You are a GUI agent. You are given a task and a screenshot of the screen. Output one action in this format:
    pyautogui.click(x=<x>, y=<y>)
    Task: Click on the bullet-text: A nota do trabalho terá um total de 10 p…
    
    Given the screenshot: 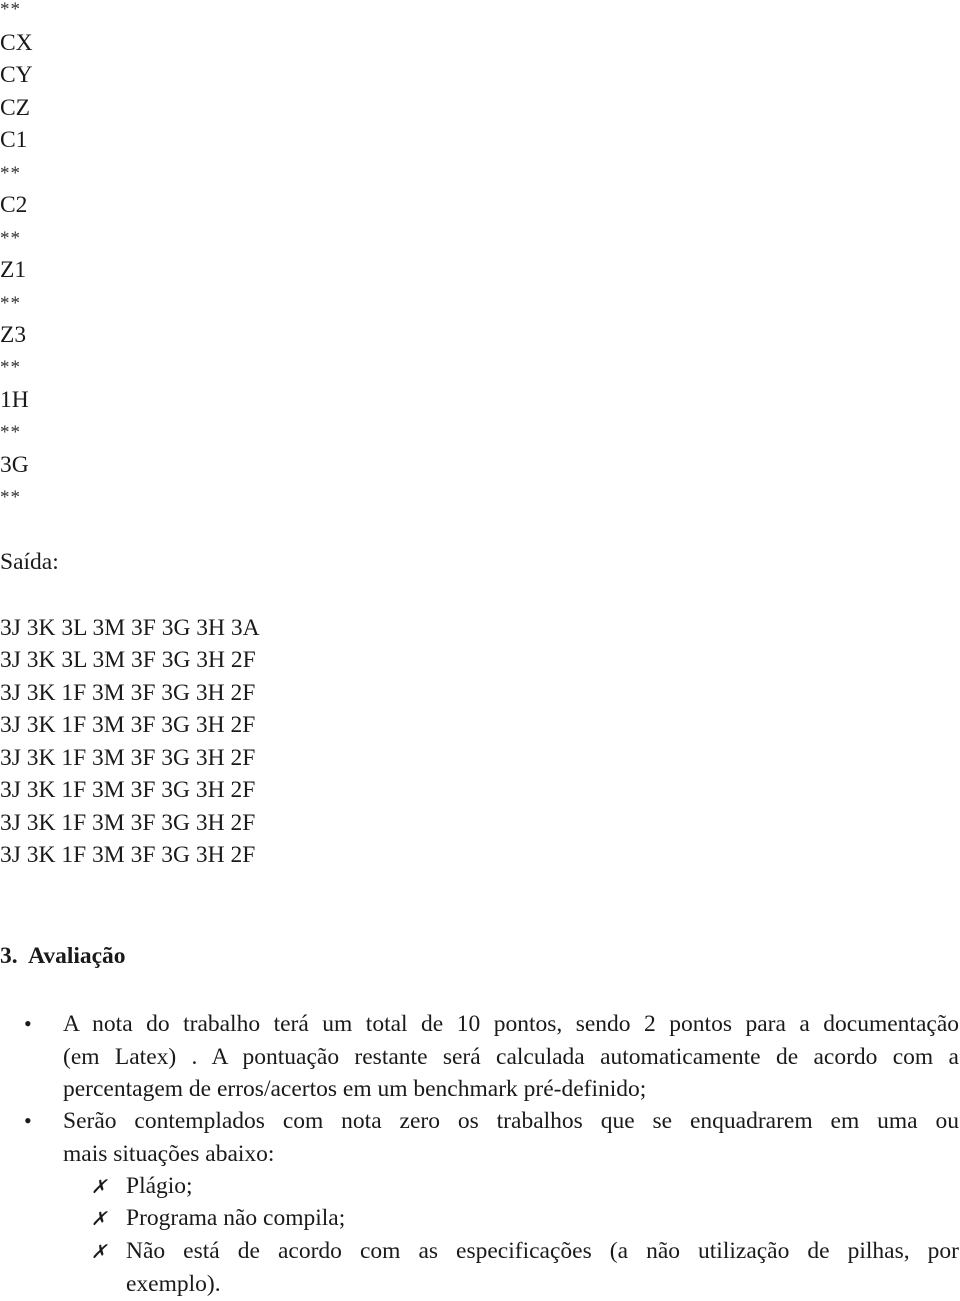 What is the action you would take?
    pyautogui.click(x=511, y=1057)
    